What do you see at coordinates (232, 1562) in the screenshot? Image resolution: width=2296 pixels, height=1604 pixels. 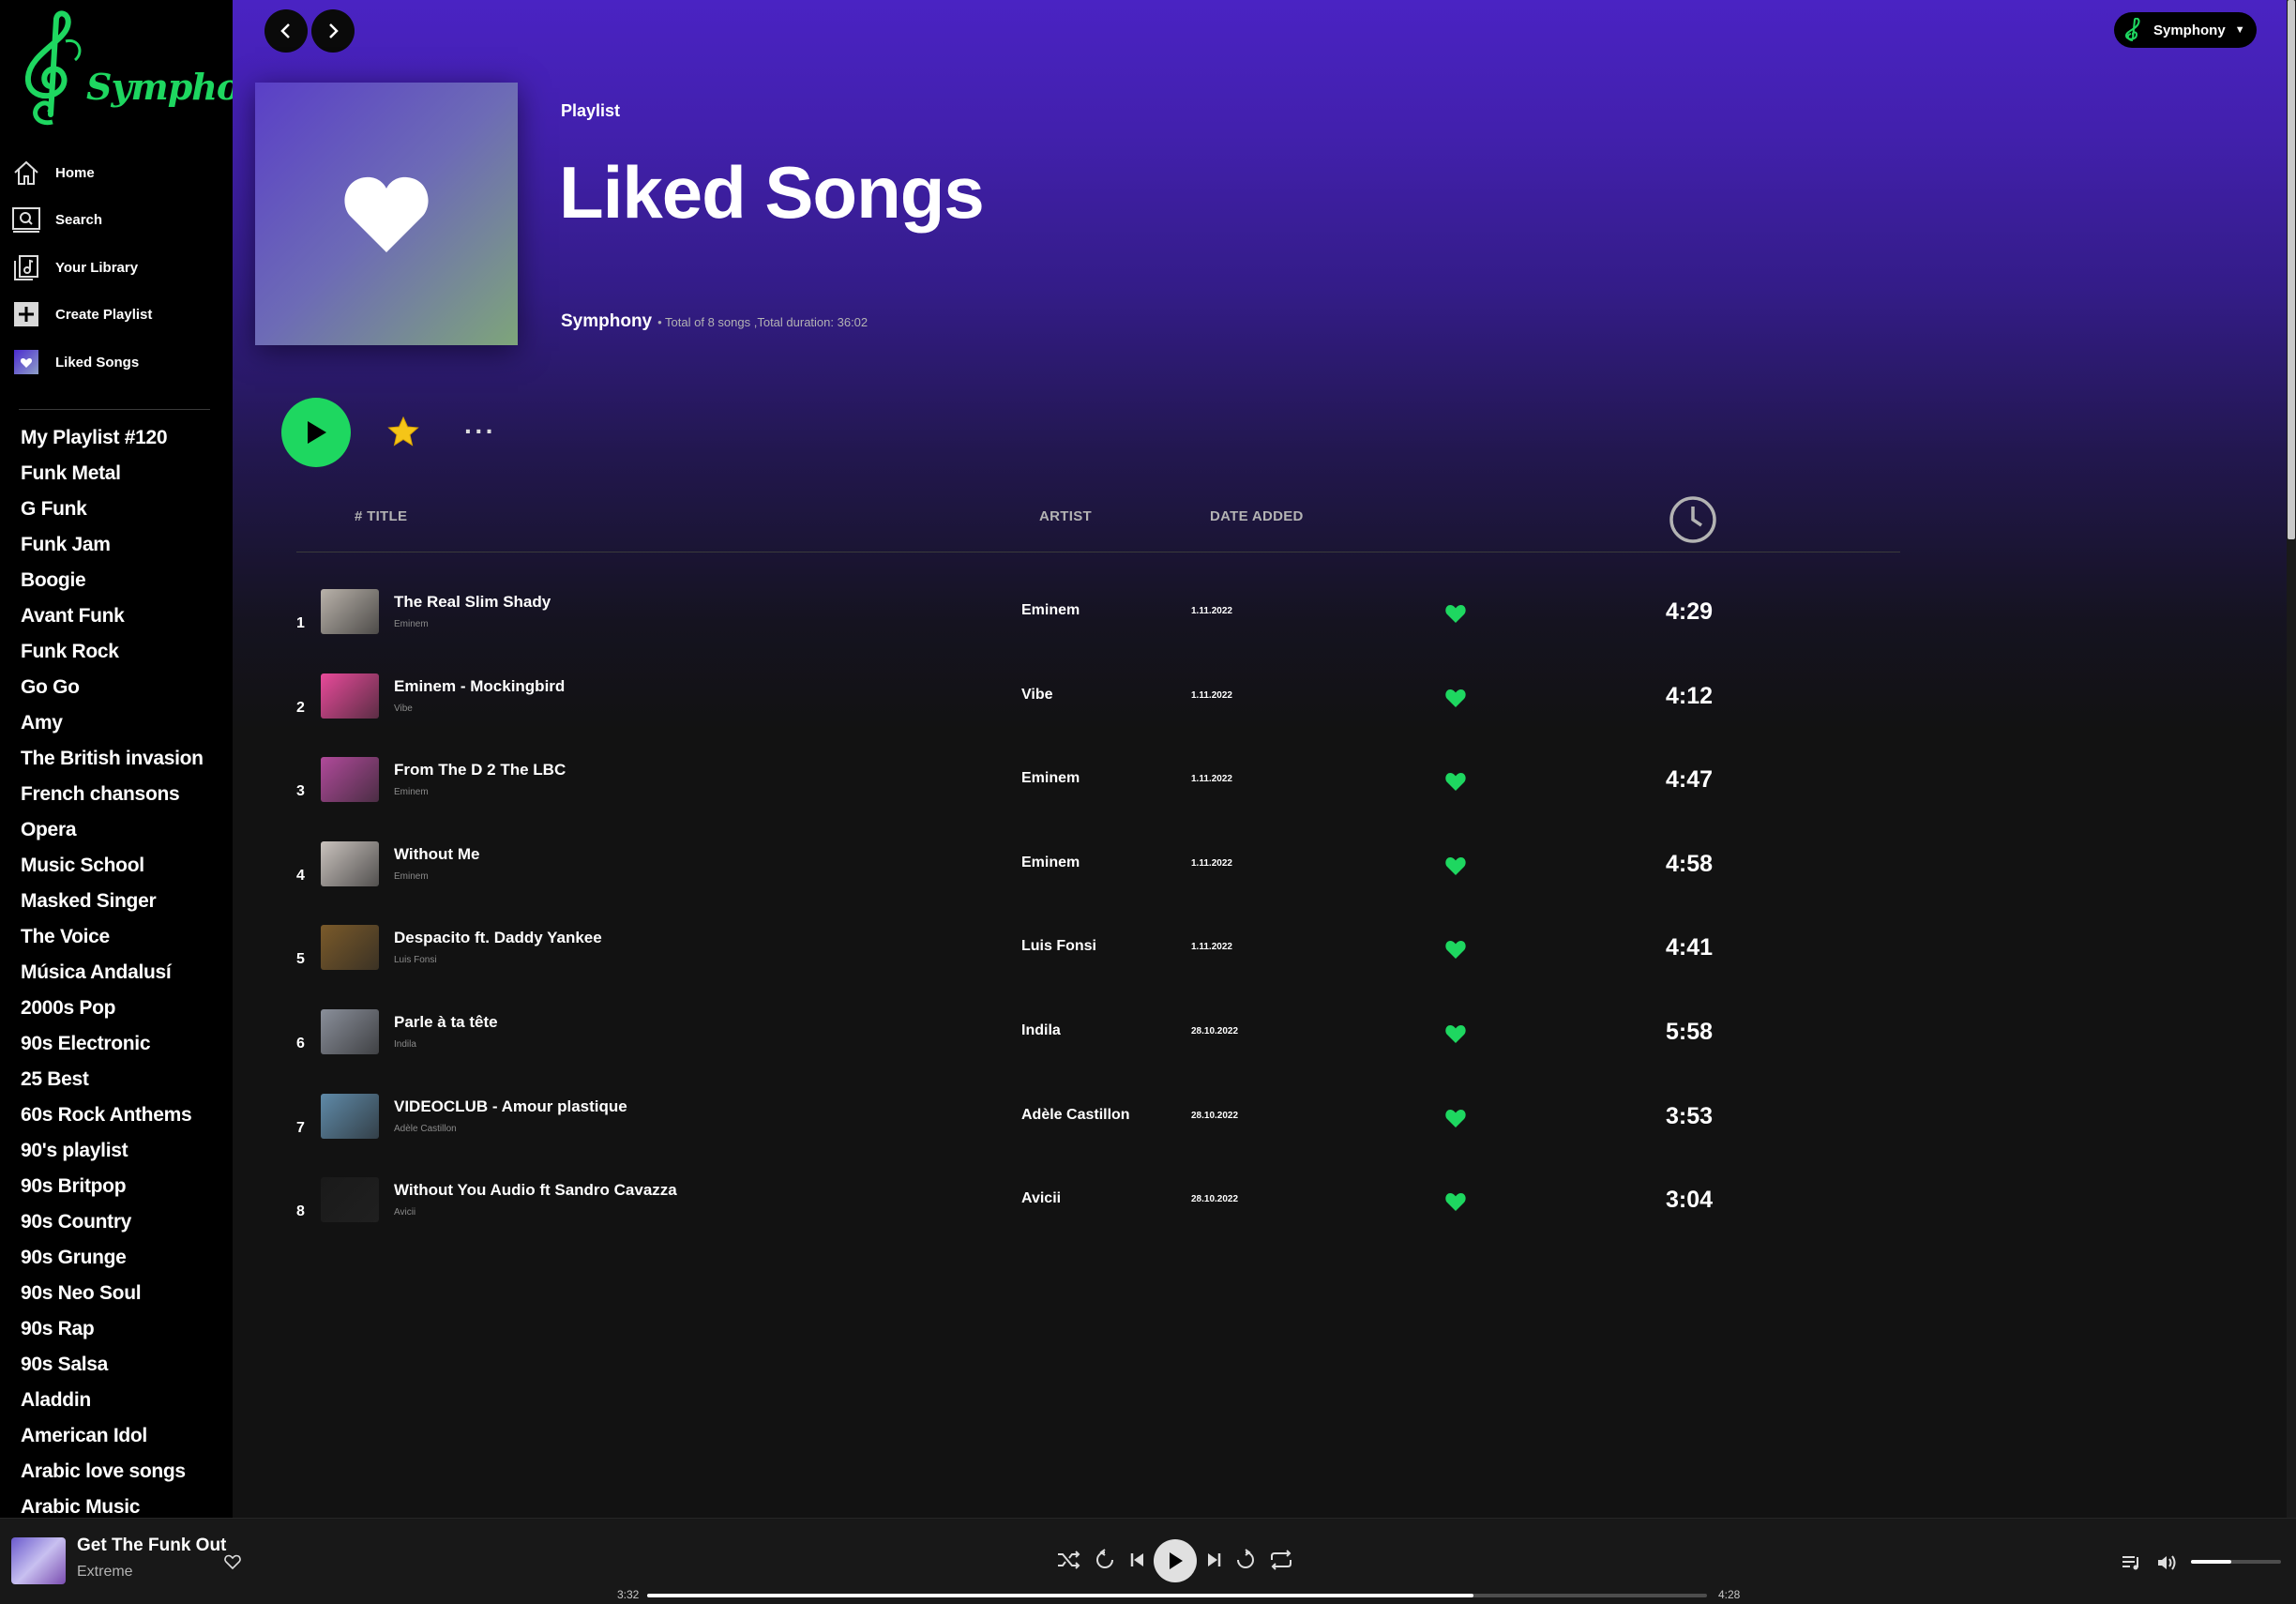 I see `like-button` at bounding box center [232, 1562].